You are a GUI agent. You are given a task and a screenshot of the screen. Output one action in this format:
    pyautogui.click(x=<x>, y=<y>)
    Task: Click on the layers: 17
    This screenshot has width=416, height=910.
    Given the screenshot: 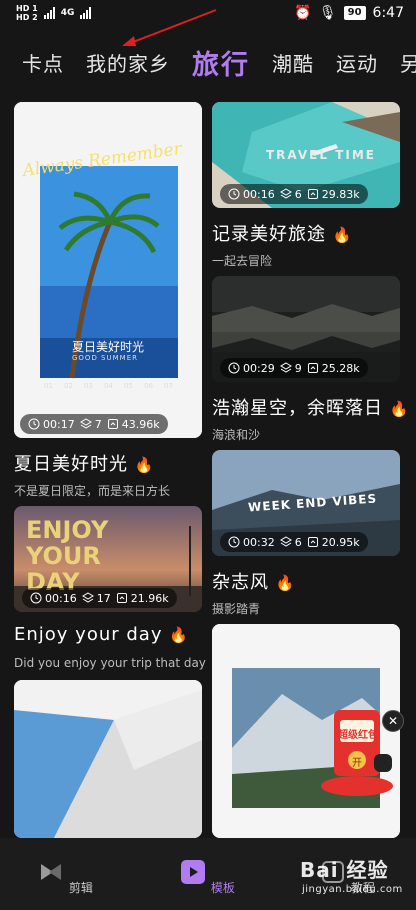 What is the action you would take?
    pyautogui.click(x=96, y=598)
    